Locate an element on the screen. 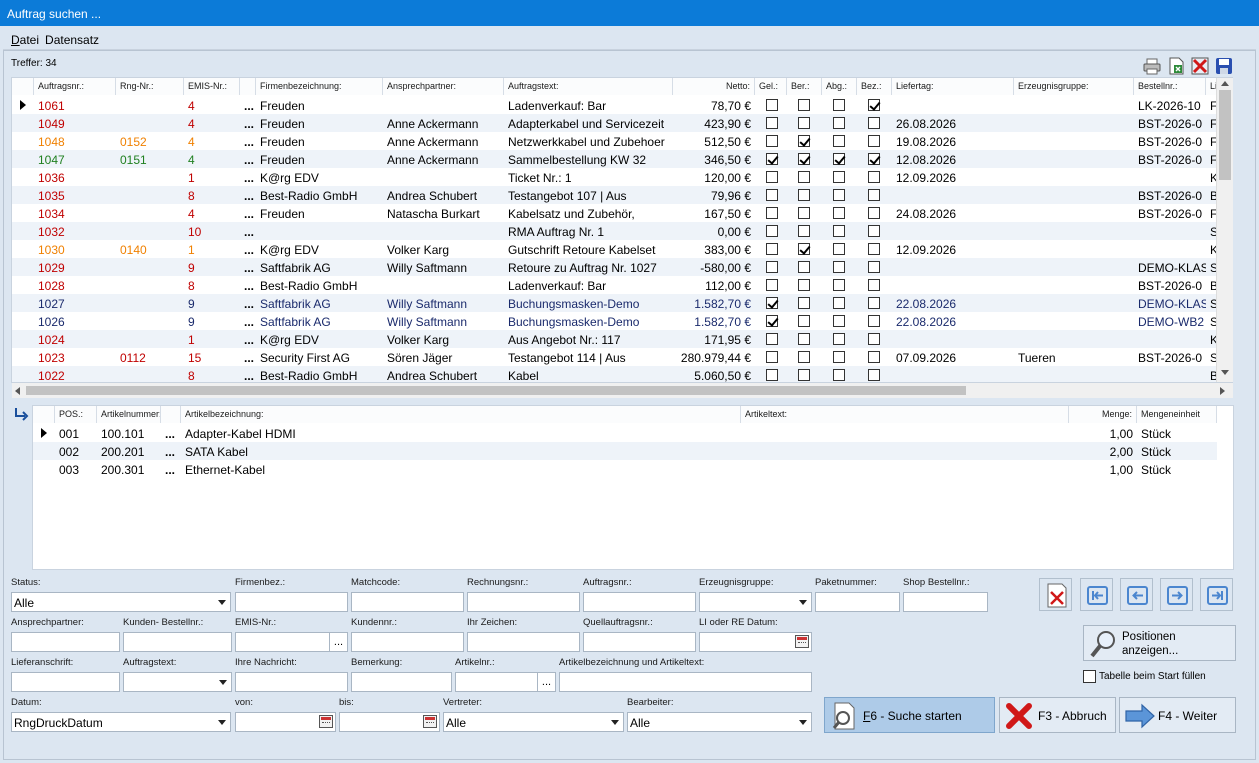  menu-datensatz: Datensatz is located at coordinates (73, 37).